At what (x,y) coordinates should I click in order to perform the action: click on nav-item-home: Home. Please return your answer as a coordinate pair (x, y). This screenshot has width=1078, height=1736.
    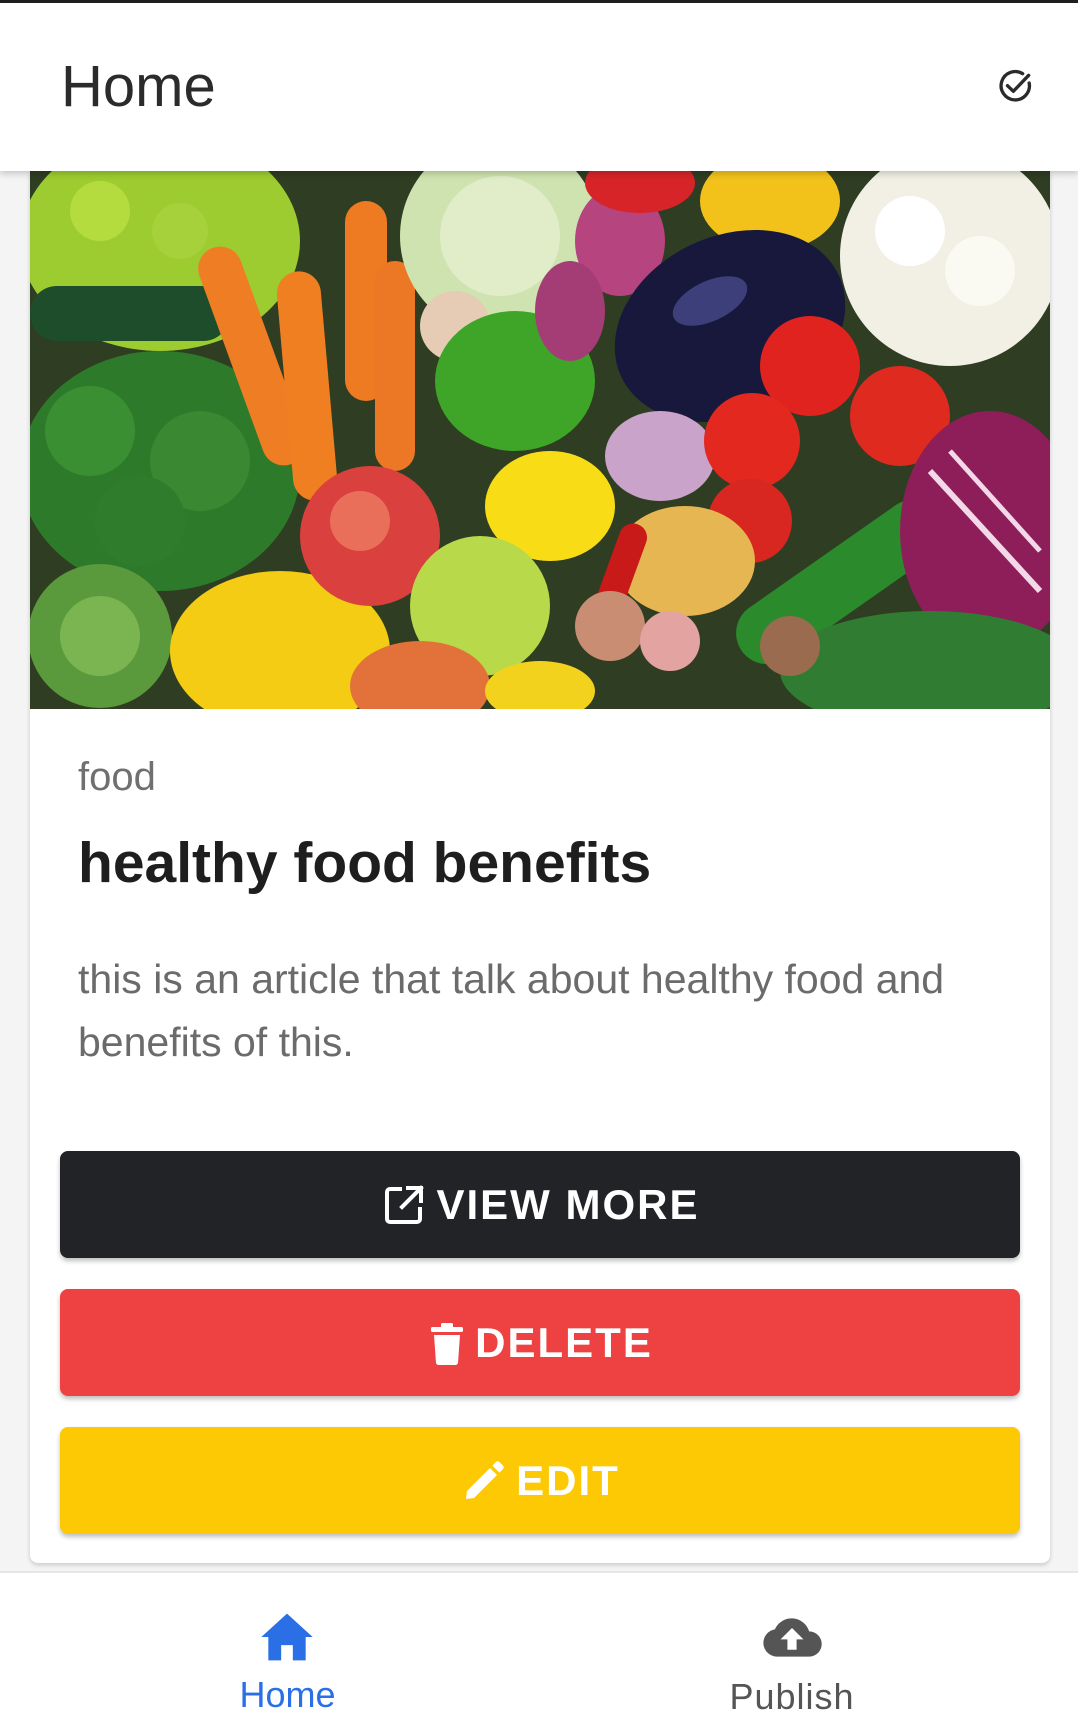
    Looking at the image, I should click on (269, 1654).